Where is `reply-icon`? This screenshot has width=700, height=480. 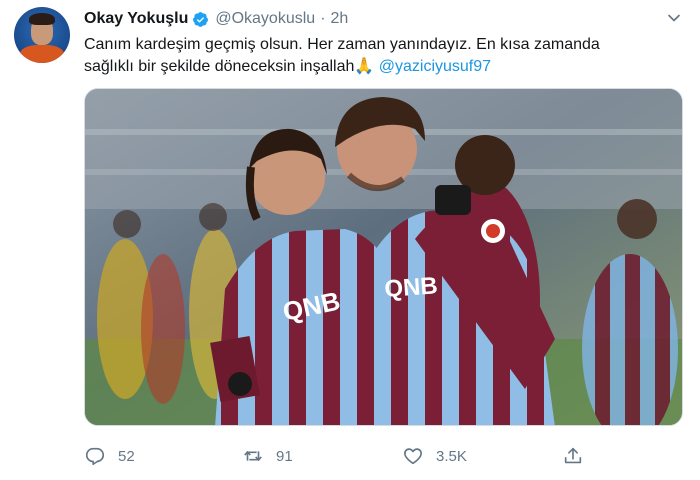
reply-icon is located at coordinates (95, 456).